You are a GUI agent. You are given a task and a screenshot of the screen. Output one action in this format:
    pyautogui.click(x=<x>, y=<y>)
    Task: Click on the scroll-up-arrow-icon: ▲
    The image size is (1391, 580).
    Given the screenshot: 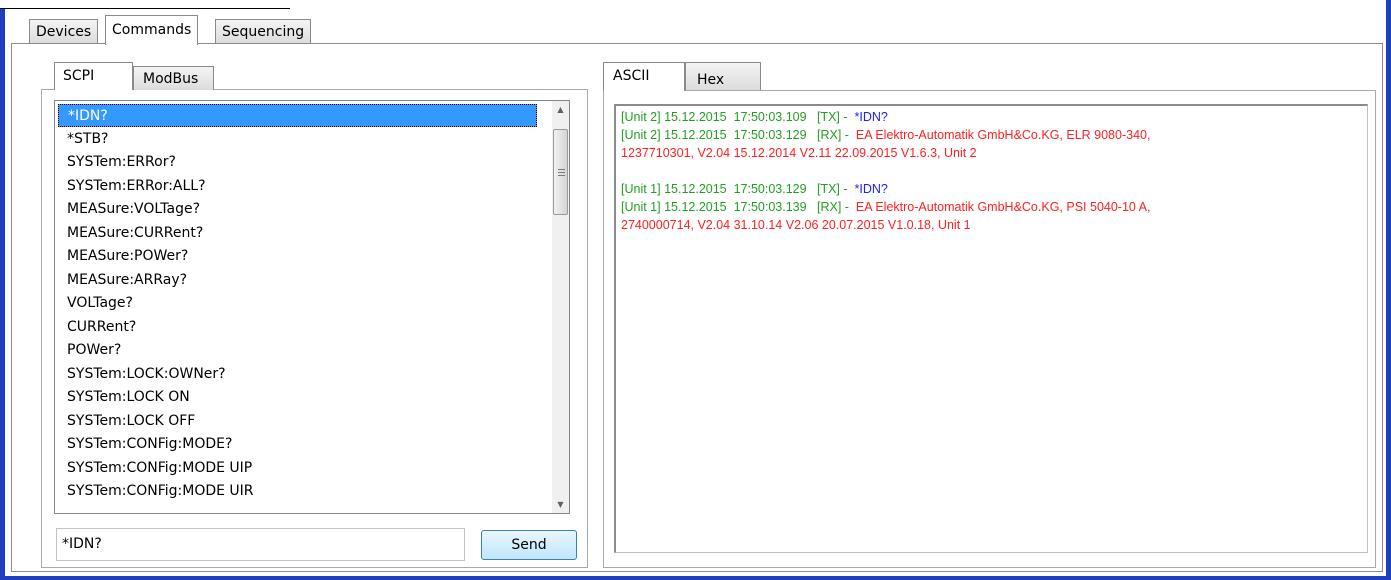 What is the action you would take?
    pyautogui.click(x=560, y=109)
    